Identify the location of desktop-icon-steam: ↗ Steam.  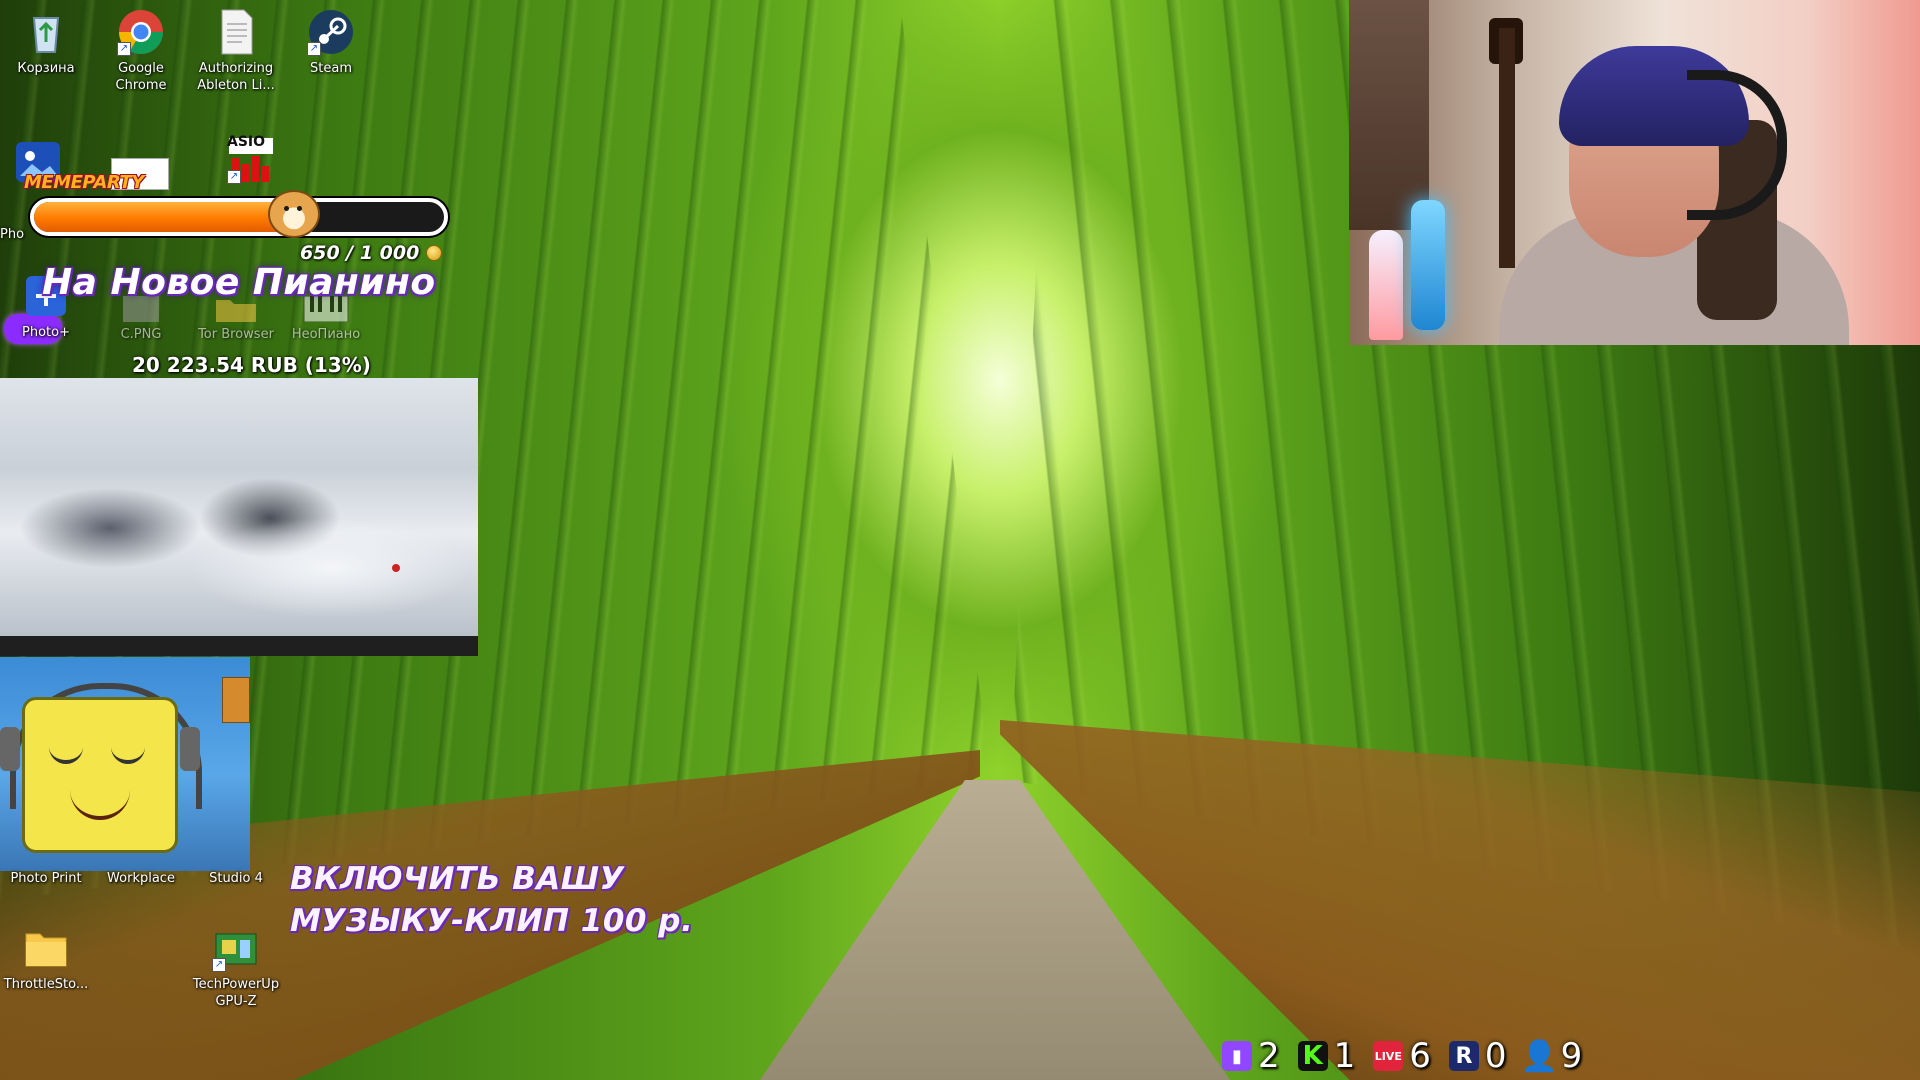
(331, 42).